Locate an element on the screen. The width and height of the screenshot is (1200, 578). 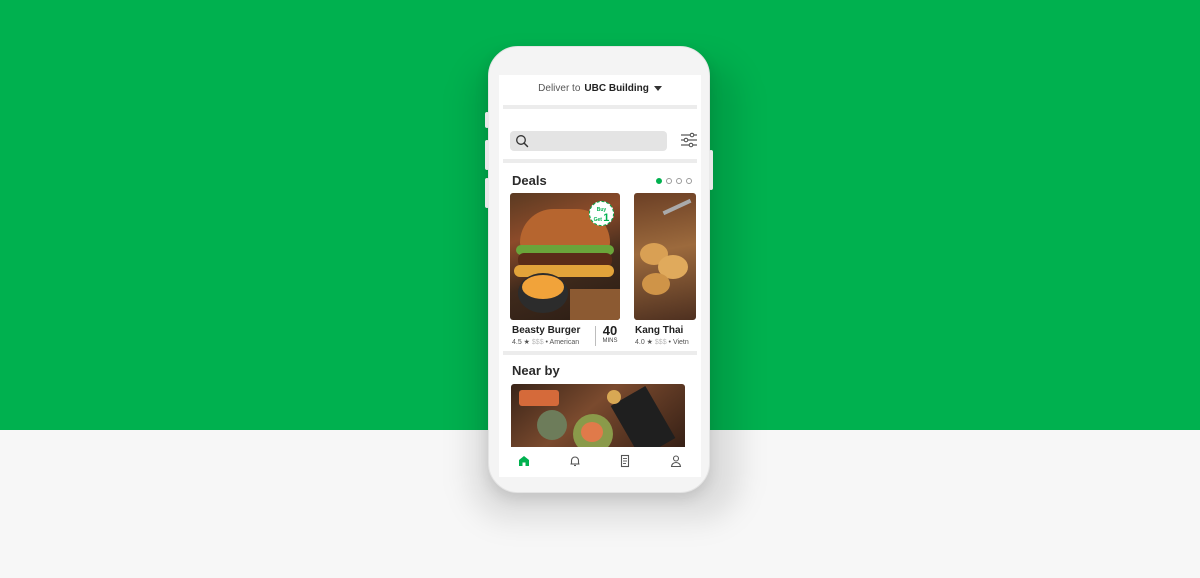
nav-profile is located at coordinates (676, 461).